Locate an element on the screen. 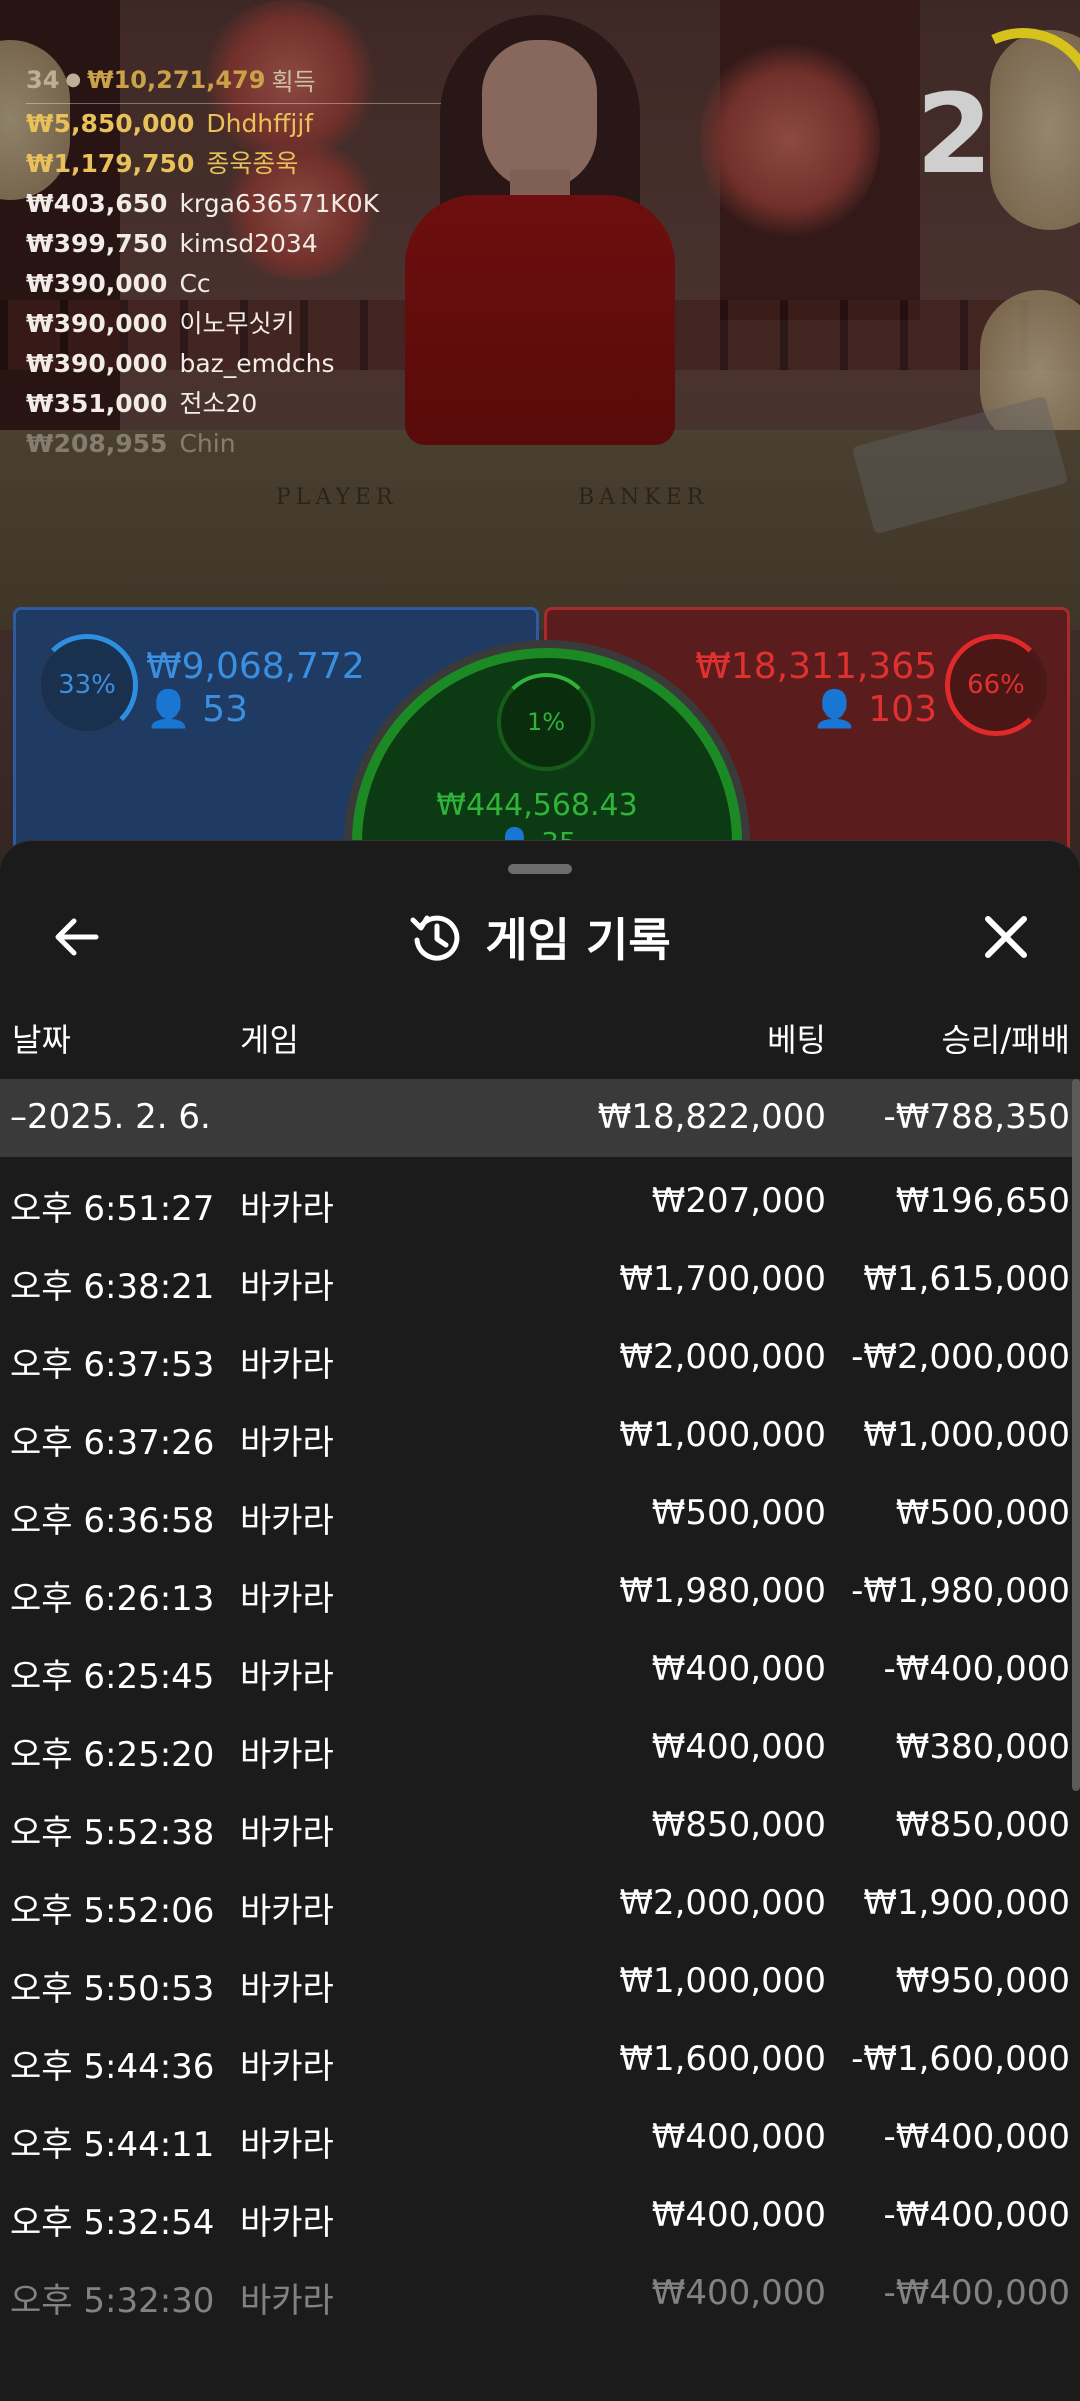 Image resolution: width=1080 pixels, height=2401 pixels. row-bet: ₩207,000 is located at coordinates (738, 1201).